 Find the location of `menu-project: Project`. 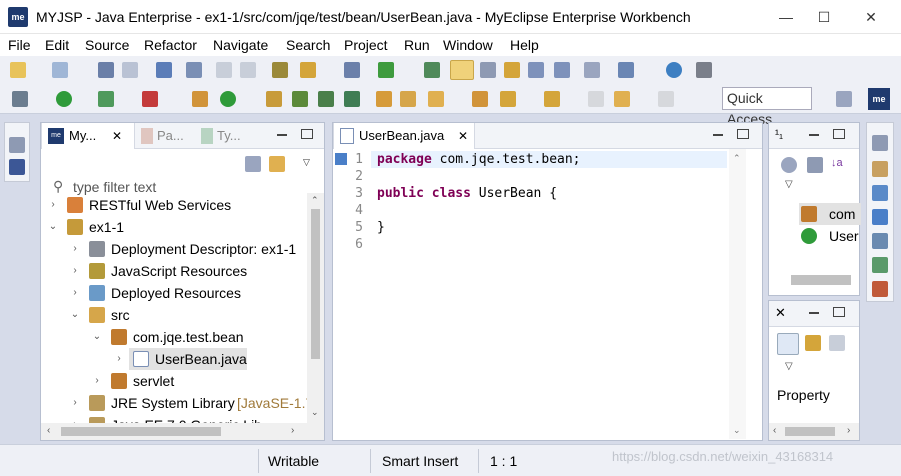

menu-project: Project is located at coordinates (366, 45).